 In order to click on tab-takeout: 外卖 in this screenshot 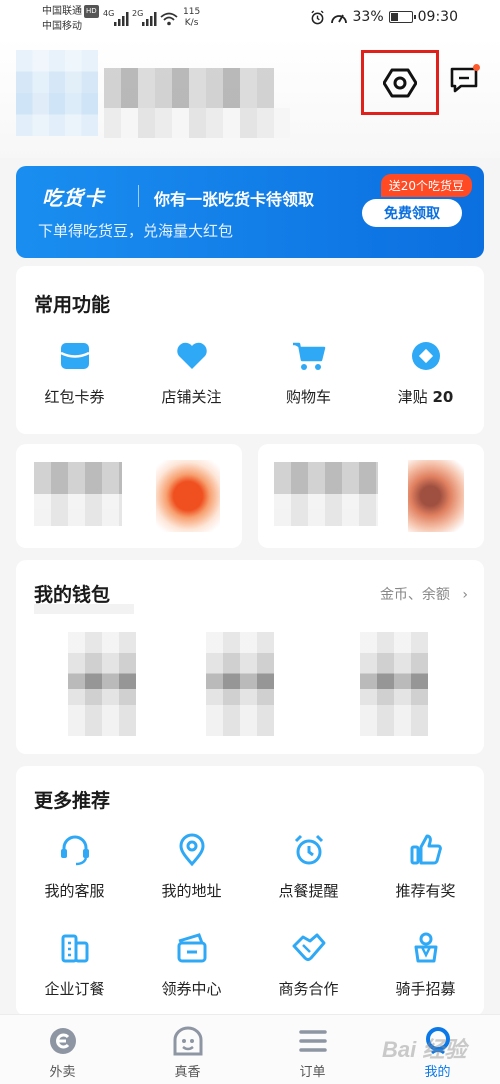, I will do `click(62, 1049)`.